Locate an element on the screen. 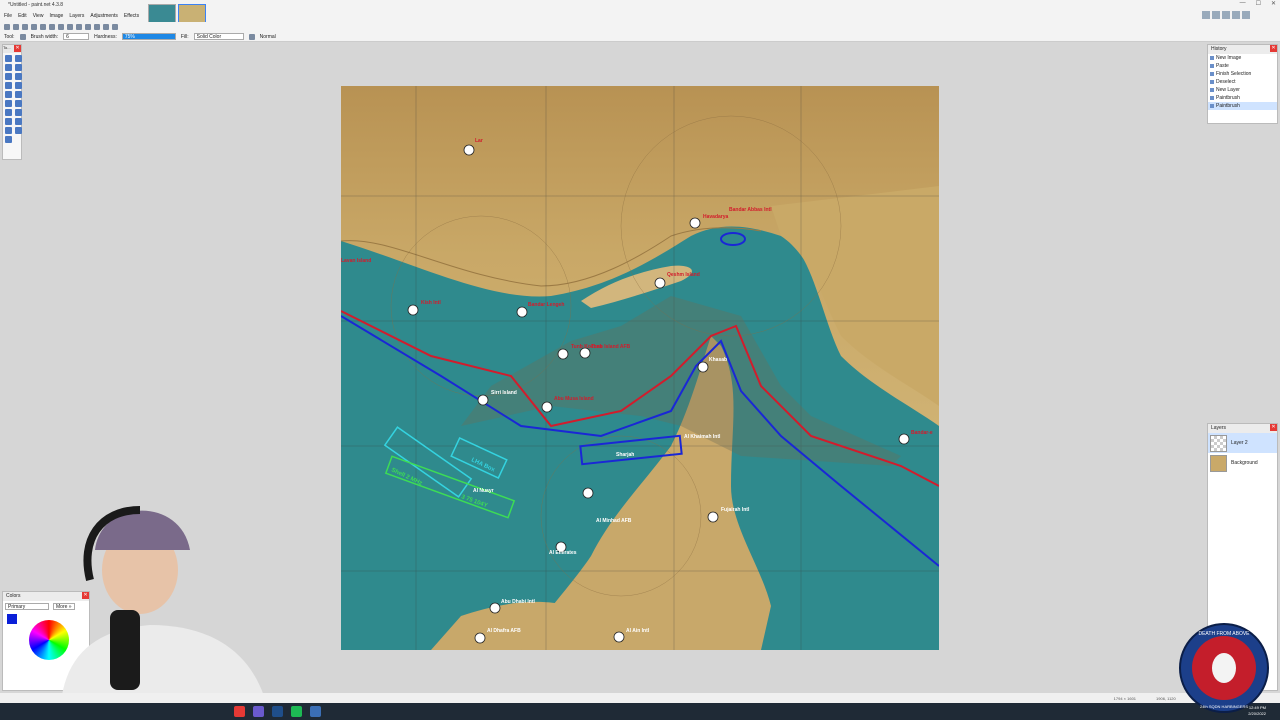  paintbrush-icon is located at coordinates (22, 36).